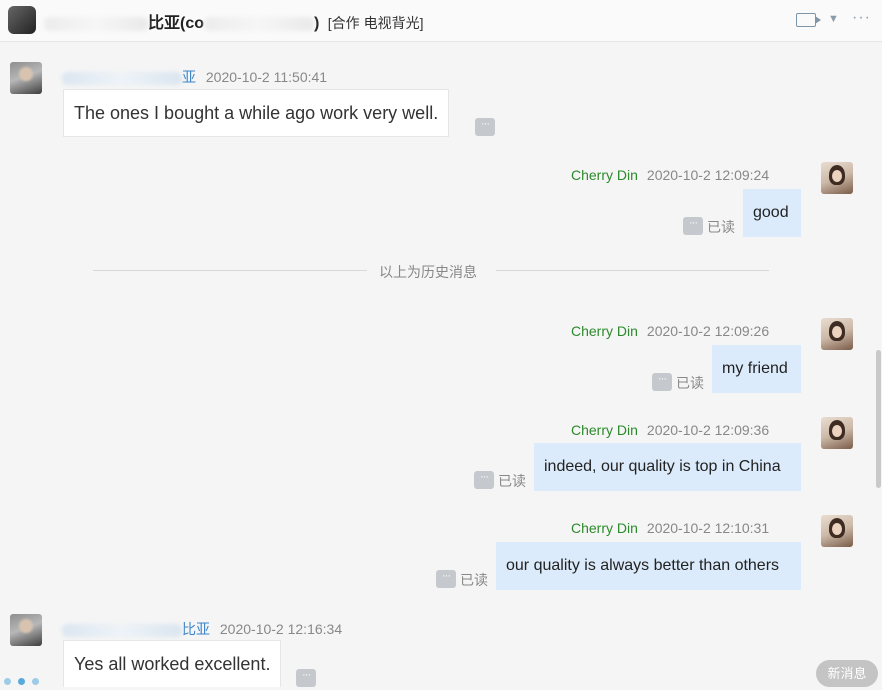  Describe the element at coordinates (22, 20) in the screenshot. I see `chat-avatar` at that location.